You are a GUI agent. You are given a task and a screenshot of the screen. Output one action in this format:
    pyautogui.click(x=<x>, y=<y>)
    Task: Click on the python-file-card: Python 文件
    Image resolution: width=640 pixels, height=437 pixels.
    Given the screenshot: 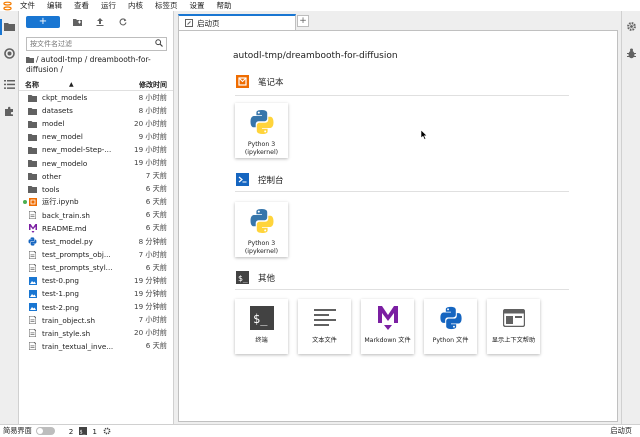 What is the action you would take?
    pyautogui.click(x=450, y=326)
    